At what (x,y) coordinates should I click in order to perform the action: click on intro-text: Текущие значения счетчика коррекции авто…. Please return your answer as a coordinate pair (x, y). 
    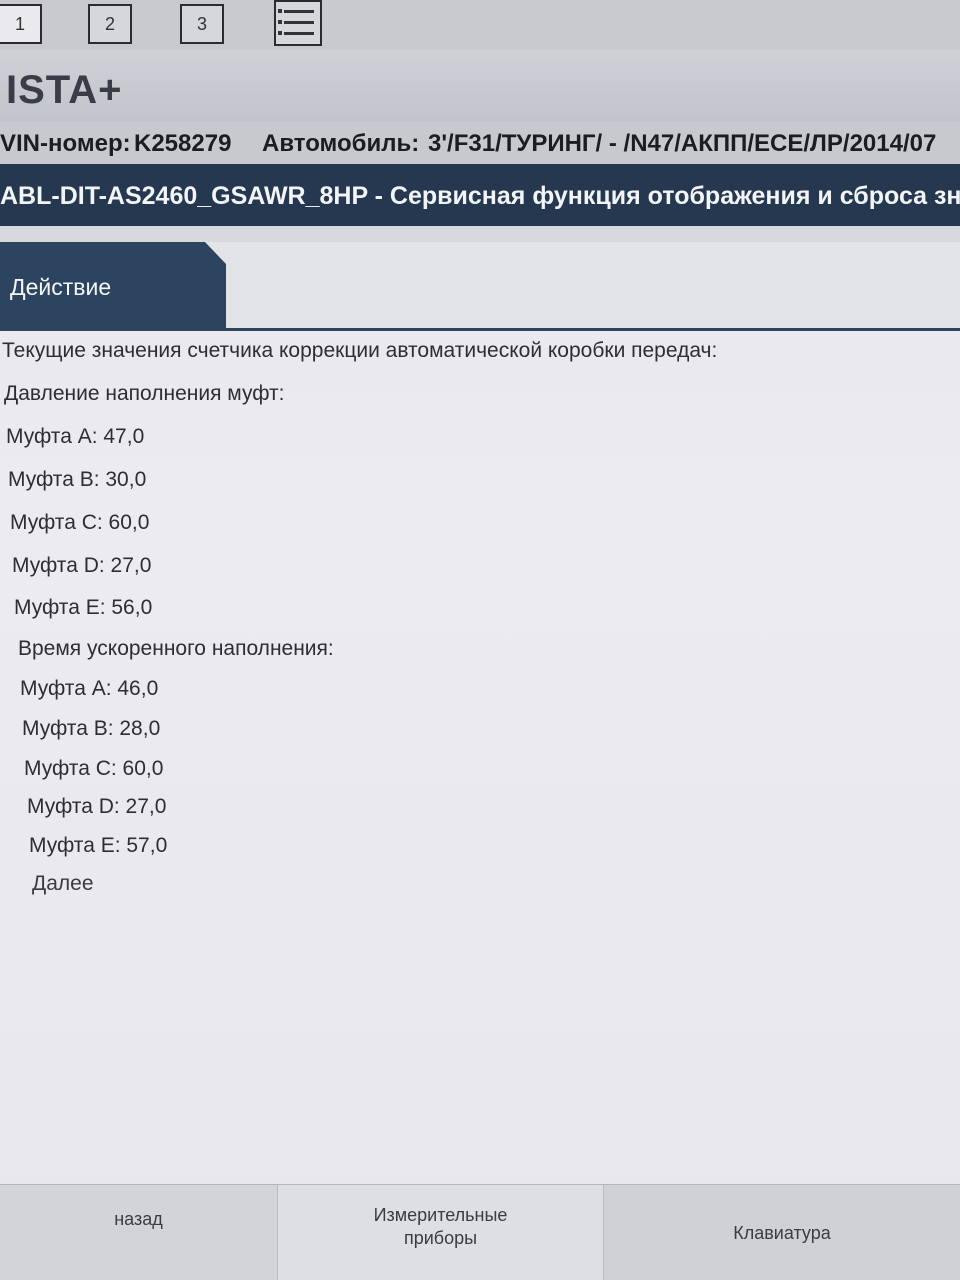
    Looking at the image, I should click on (360, 350).